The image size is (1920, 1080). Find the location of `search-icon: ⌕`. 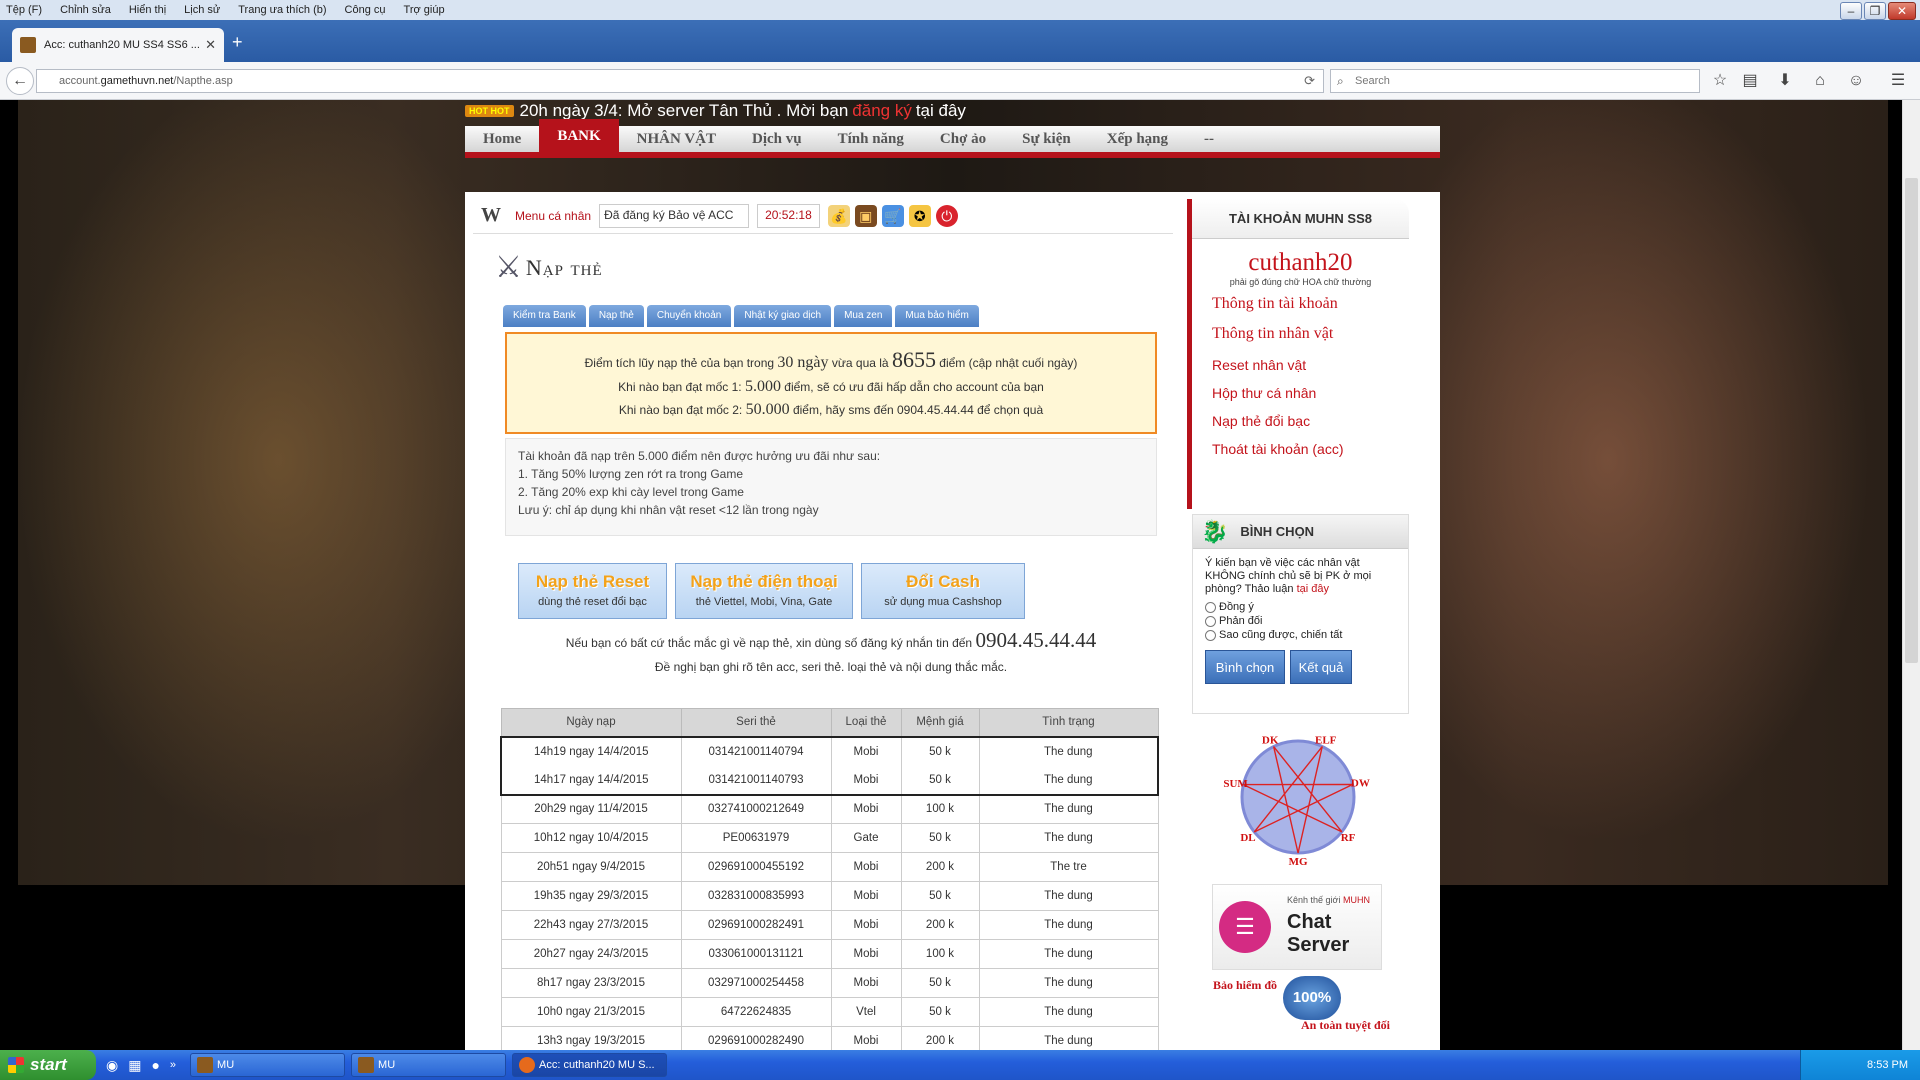

search-icon: ⌕ is located at coordinates (1340, 81).